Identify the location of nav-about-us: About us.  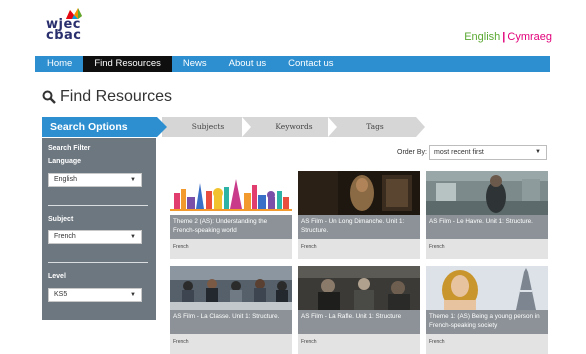
(248, 64).